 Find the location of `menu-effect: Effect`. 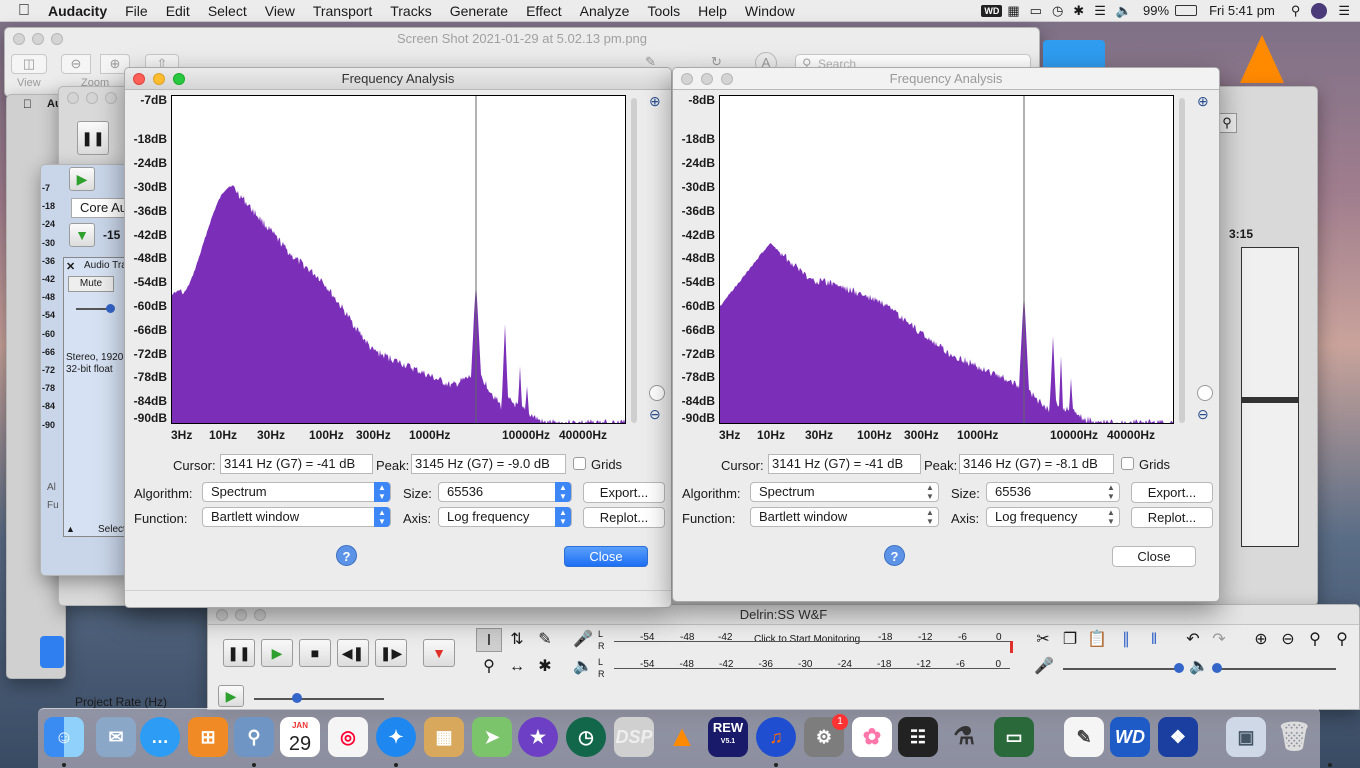

menu-effect: Effect is located at coordinates (544, 11).